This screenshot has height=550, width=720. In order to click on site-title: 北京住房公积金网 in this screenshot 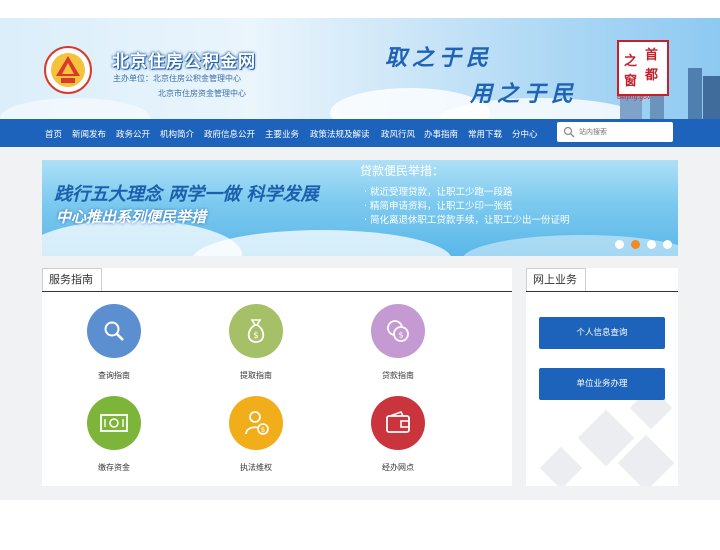, I will do `click(184, 59)`.